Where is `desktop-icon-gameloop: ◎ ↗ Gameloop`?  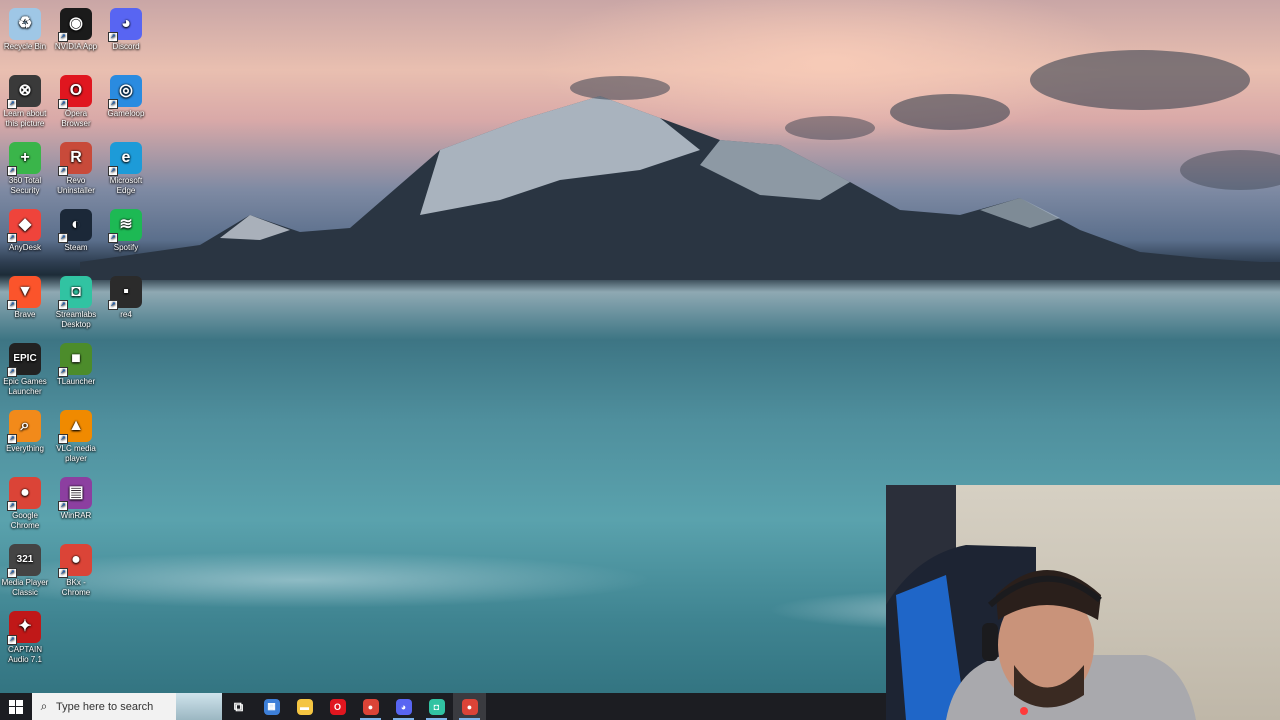
desktop-icon-gameloop: ◎ ↗ Gameloop is located at coordinates (126, 95).